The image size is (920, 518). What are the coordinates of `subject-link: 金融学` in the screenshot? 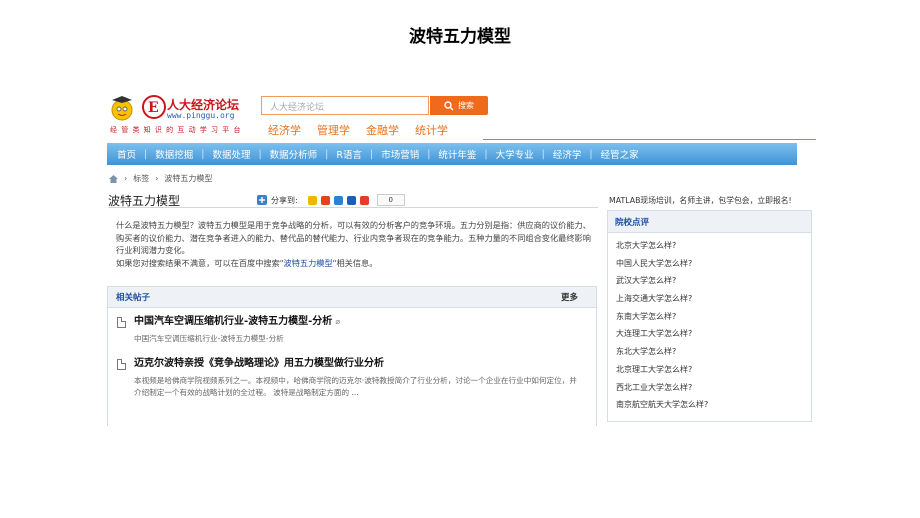 It's located at (382, 130).